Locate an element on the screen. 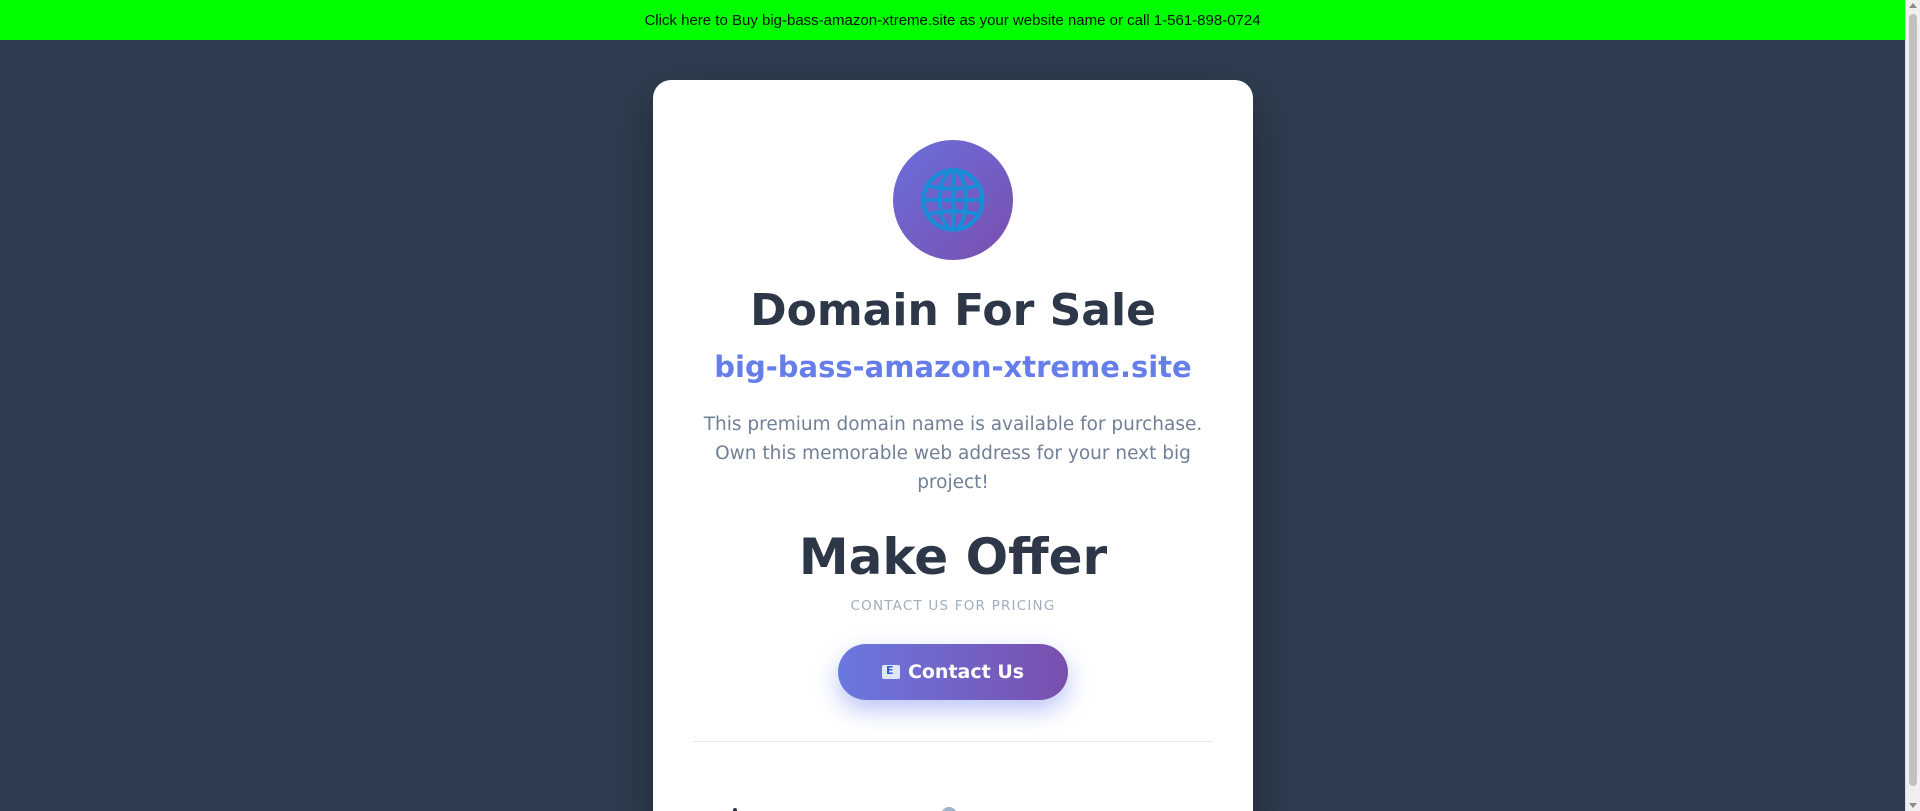 The height and width of the screenshot is (811, 1920). contact-us-button: Contact Us is located at coordinates (953, 672).